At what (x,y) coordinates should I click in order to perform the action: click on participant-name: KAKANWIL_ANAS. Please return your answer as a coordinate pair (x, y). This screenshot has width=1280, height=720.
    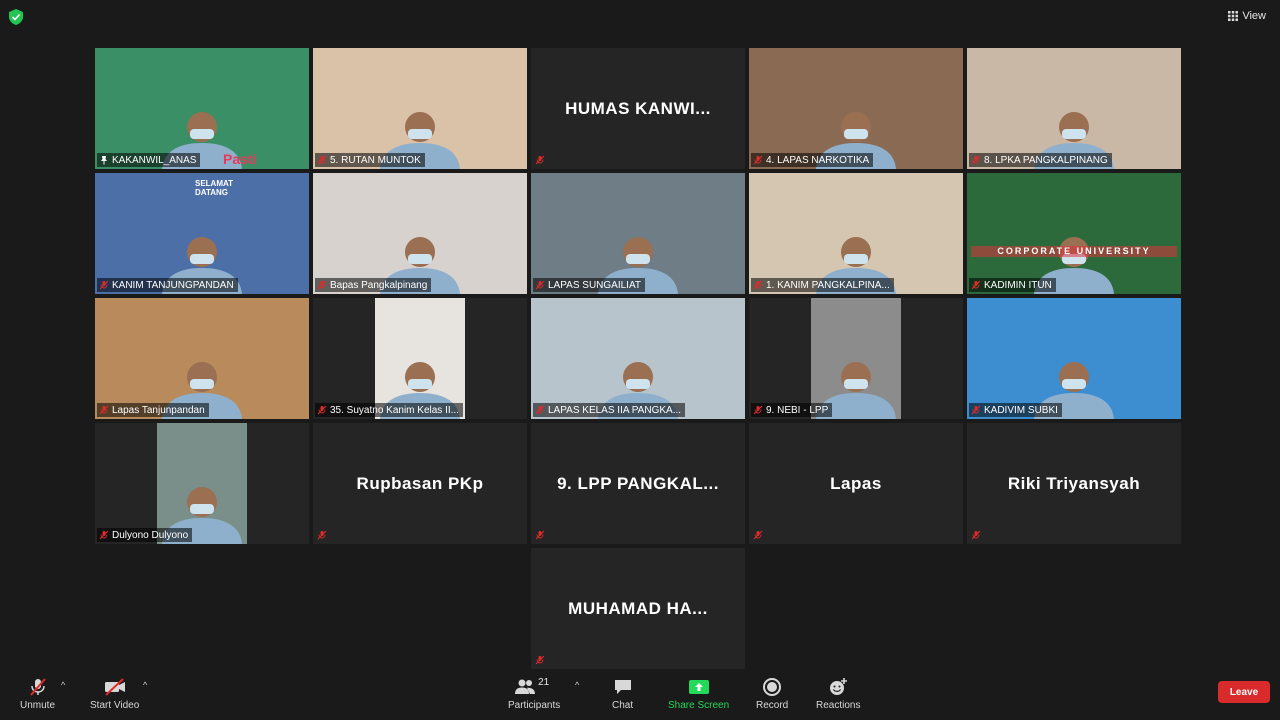
    Looking at the image, I should click on (154, 160).